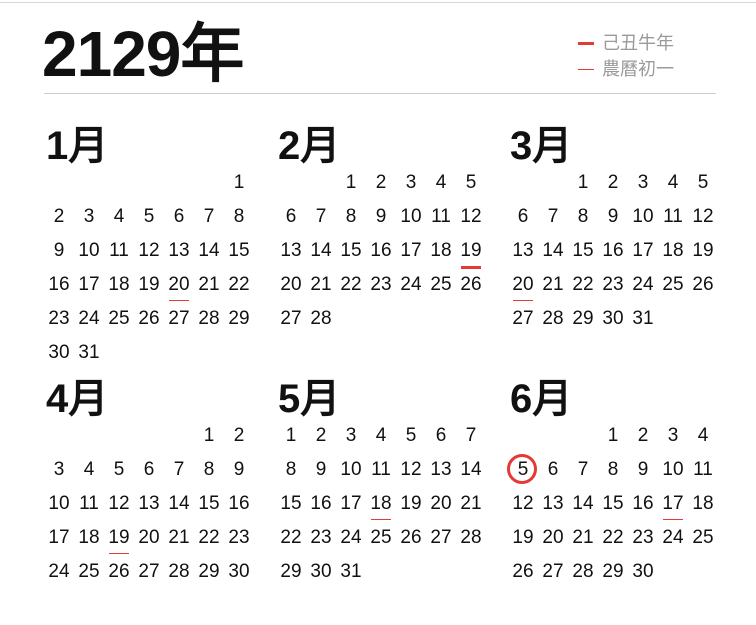 The height and width of the screenshot is (625, 756). What do you see at coordinates (239, 251) in the screenshot?
I see `day-cell: 15` at bounding box center [239, 251].